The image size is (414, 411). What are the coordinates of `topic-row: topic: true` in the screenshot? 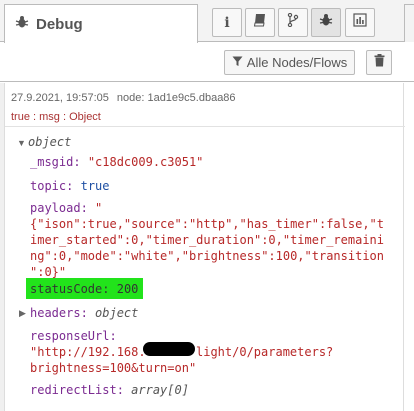 It's located at (70, 186).